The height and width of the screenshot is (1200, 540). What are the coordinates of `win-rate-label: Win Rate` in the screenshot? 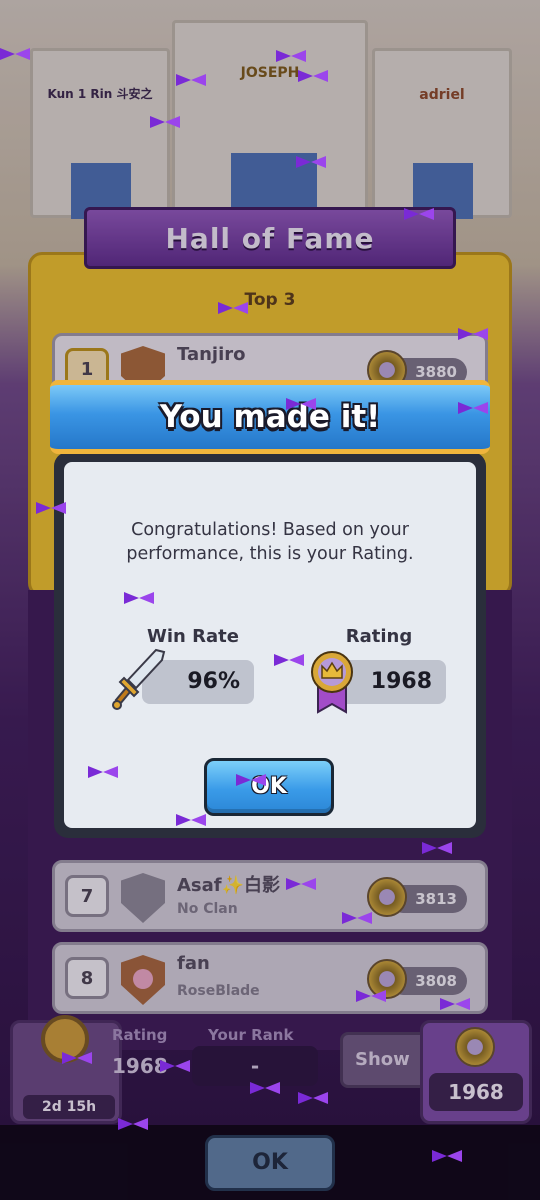 It's located at (193, 636).